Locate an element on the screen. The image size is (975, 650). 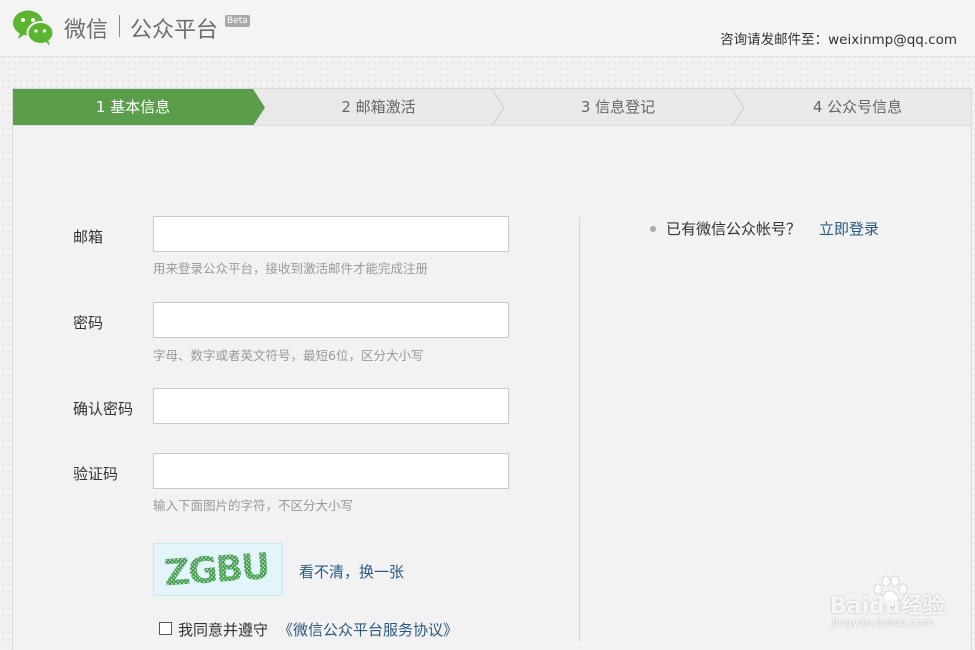
wechat-logo-icon is located at coordinates (34, 28).